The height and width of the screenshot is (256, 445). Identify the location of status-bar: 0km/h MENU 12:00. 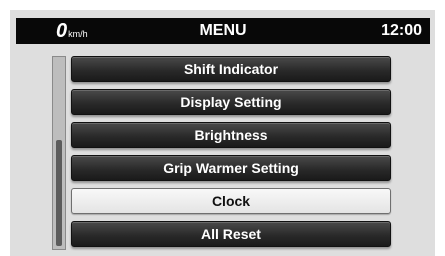
(223, 31).